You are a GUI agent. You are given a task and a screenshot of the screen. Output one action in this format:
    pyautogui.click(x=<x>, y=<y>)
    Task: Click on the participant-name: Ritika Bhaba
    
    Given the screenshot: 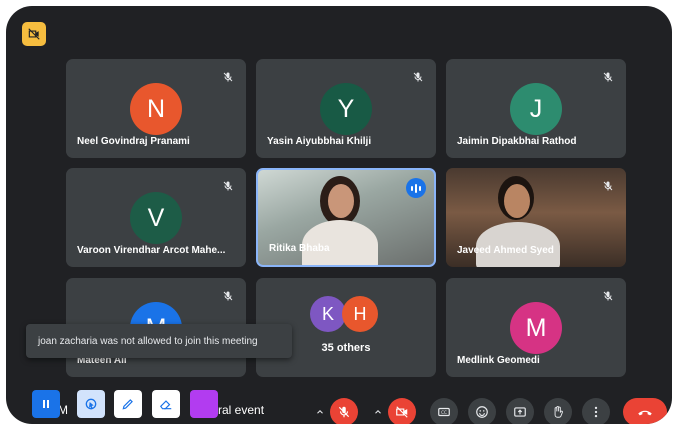 What is the action you would take?
    pyautogui.click(x=299, y=248)
    